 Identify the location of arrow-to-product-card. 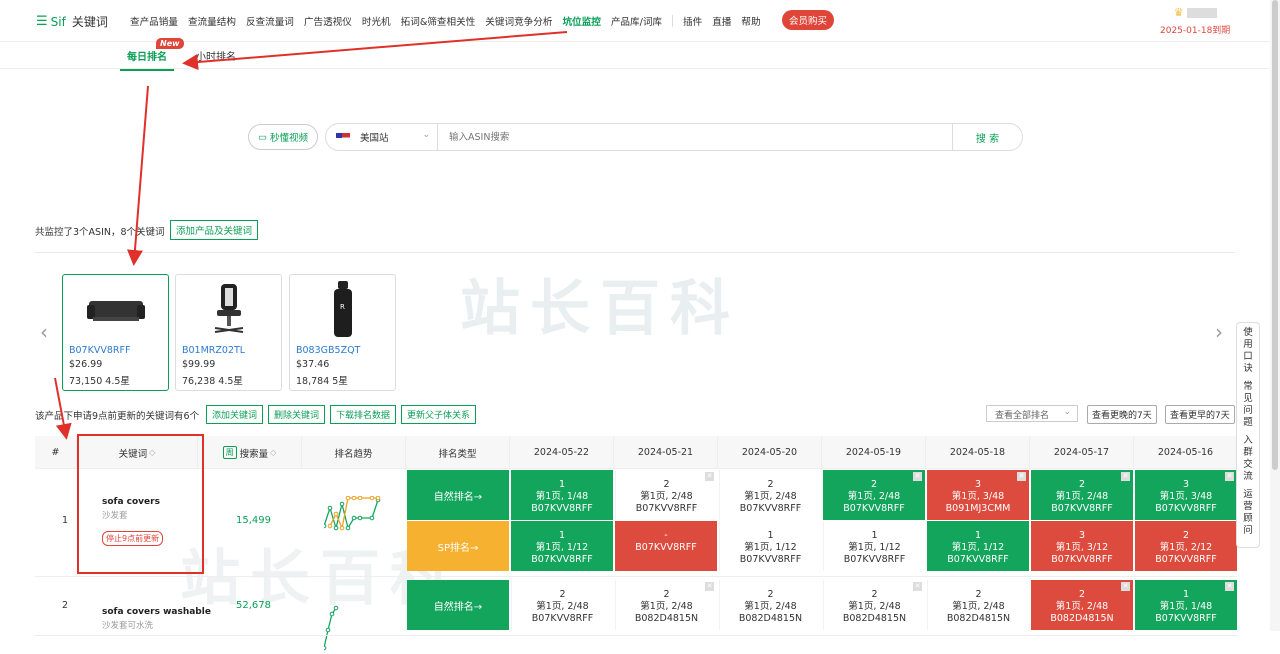
(137, 175).